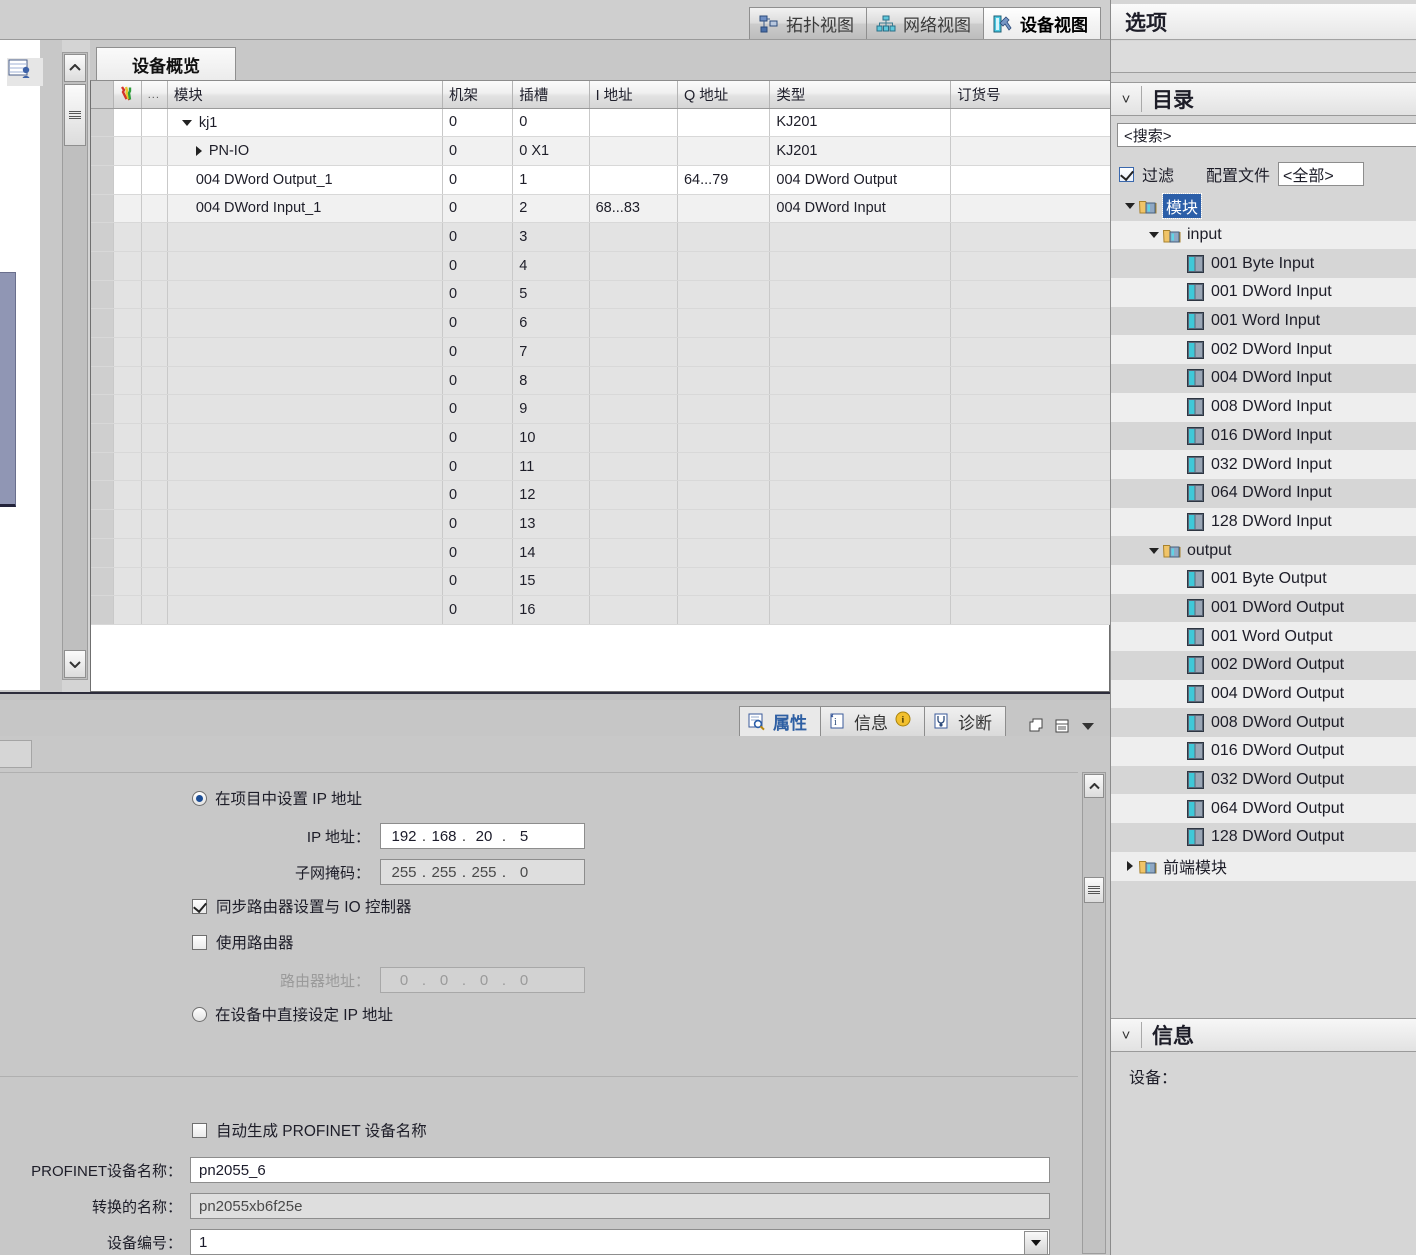 The width and height of the screenshot is (1416, 1255). What do you see at coordinates (199, 942) in the screenshot?
I see `checkbox-use-router` at bounding box center [199, 942].